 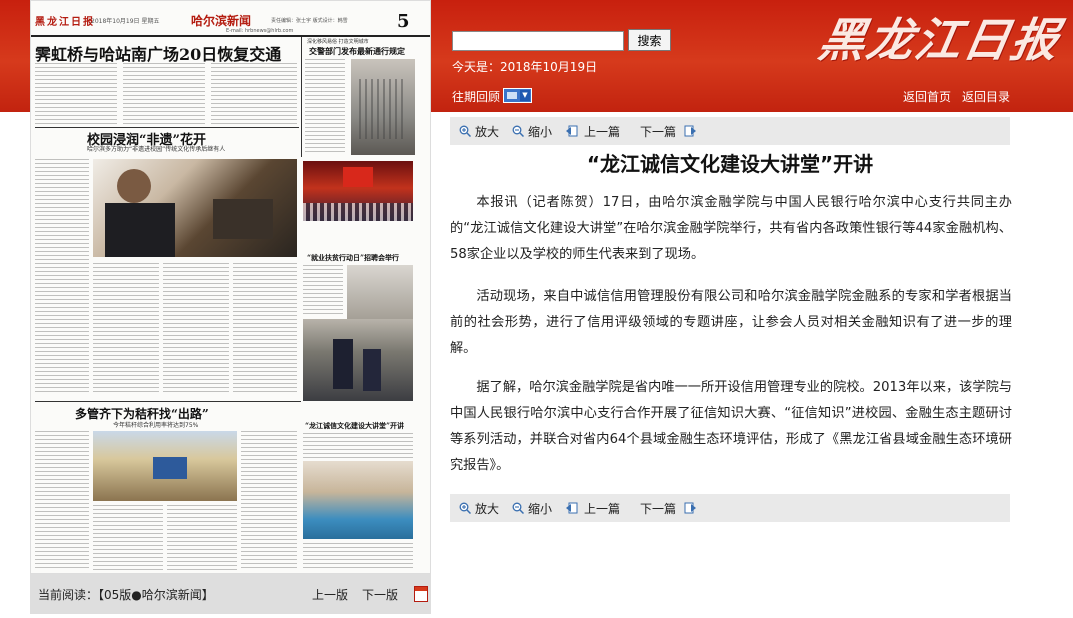 What do you see at coordinates (260, 31) in the screenshot?
I see `newspaper-email: E-mail: hrbnews@hlrb.com` at bounding box center [260, 31].